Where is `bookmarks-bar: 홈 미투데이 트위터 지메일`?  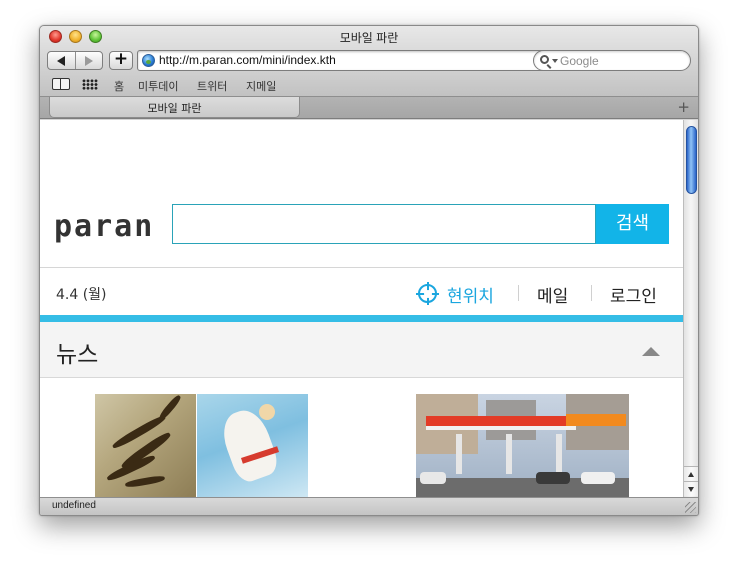
bookmarks-bar: 홈 미투데이 트위터 지메일 is located at coordinates (369, 85).